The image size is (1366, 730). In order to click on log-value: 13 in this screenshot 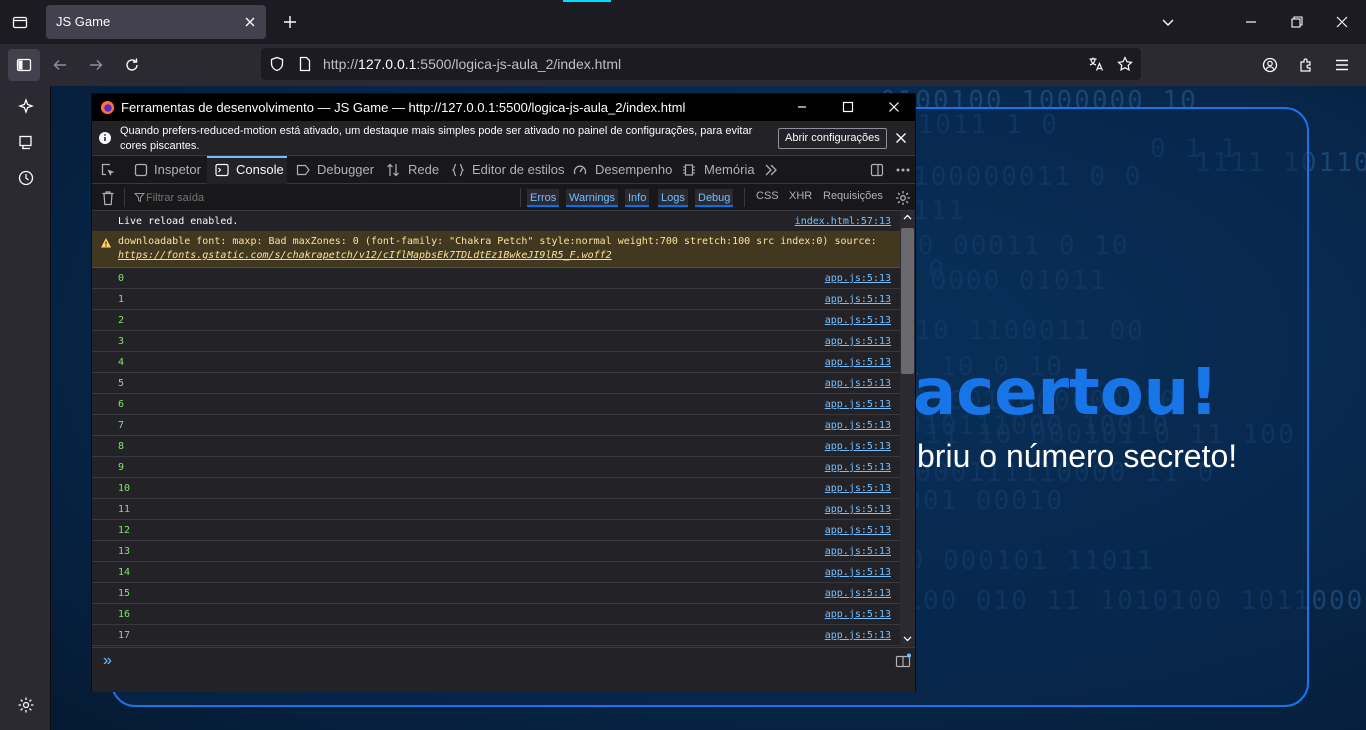, I will do `click(124, 551)`.